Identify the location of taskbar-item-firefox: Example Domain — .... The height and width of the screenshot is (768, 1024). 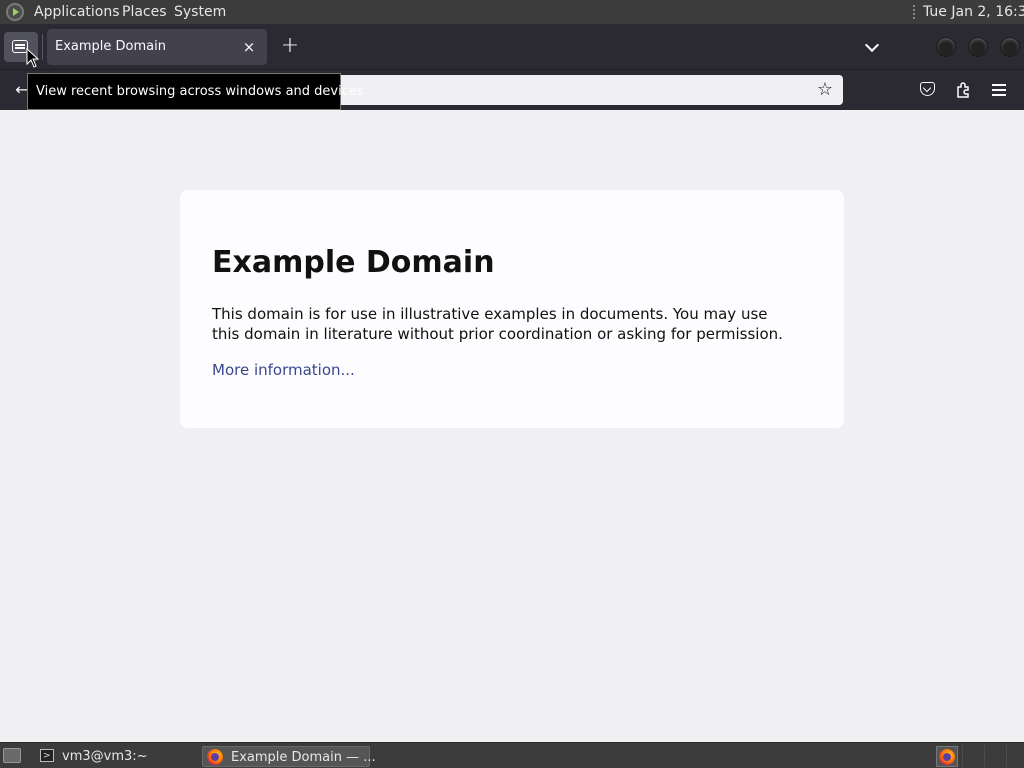
(289, 756).